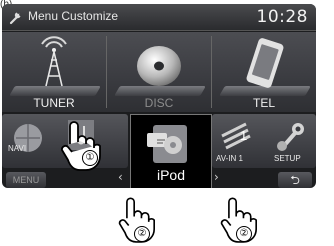 This screenshot has height=246, width=334. I want to click on ipod-icon, so click(167, 144).